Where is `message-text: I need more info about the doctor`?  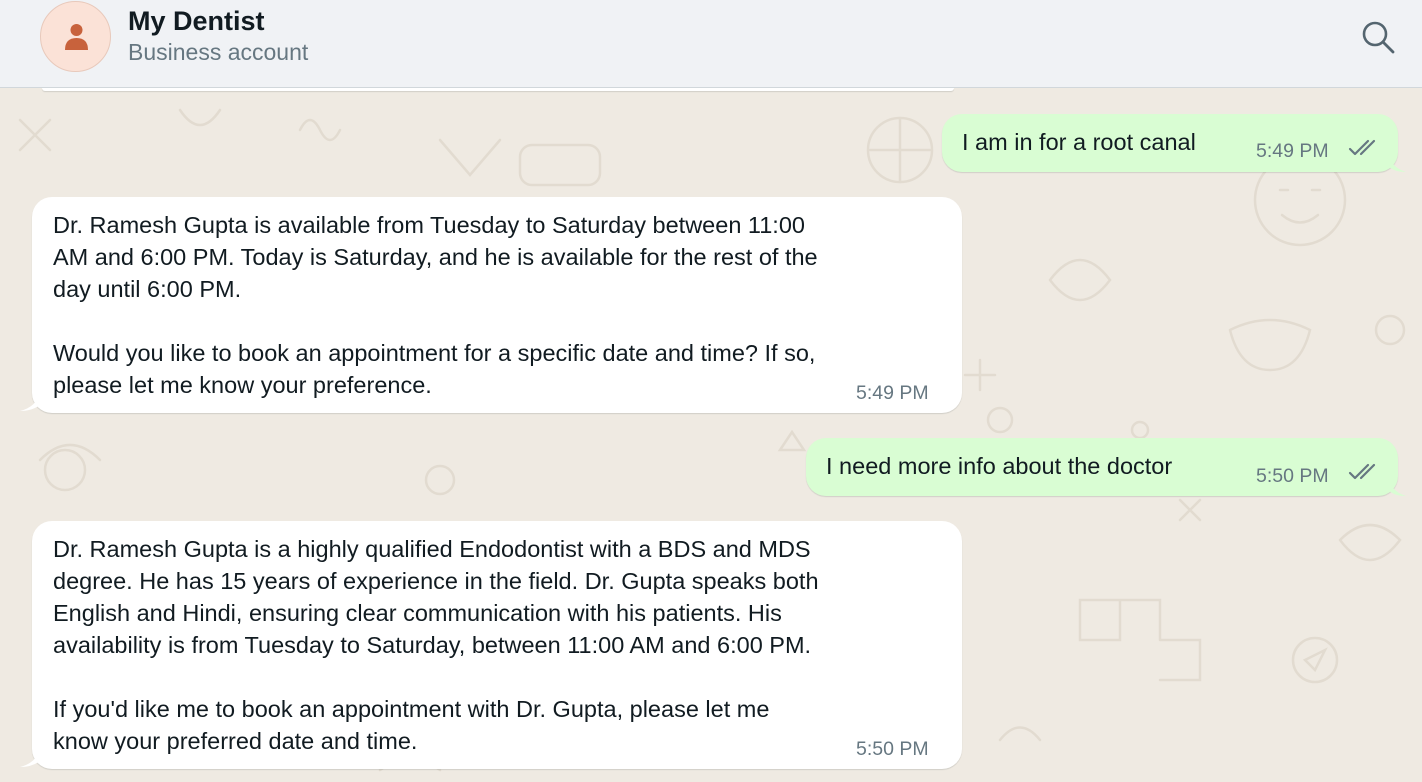
message-text: I need more info about the doctor is located at coordinates (999, 466).